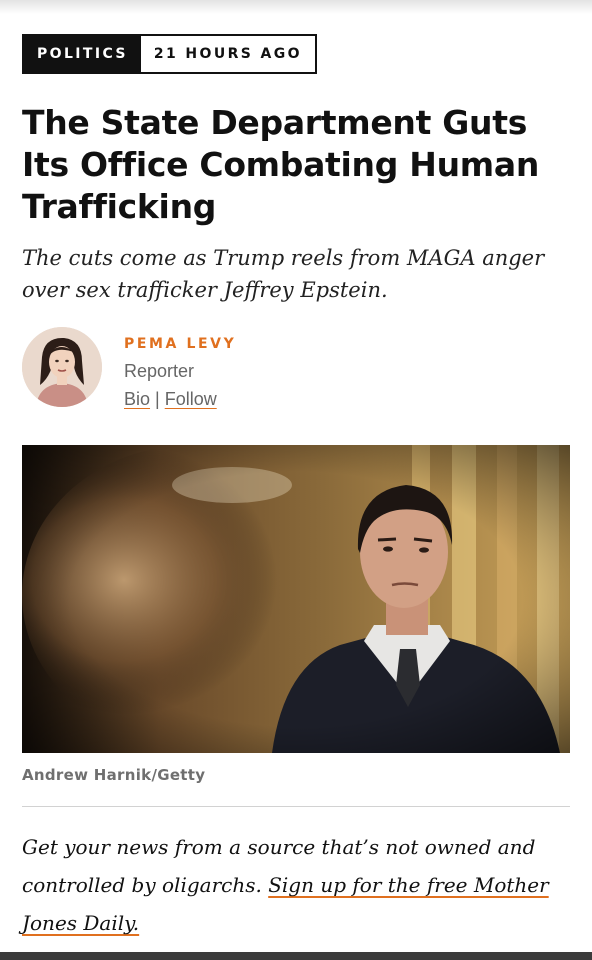  Describe the element at coordinates (180, 344) in the screenshot. I see `author-name: PEMA LEVY` at that location.